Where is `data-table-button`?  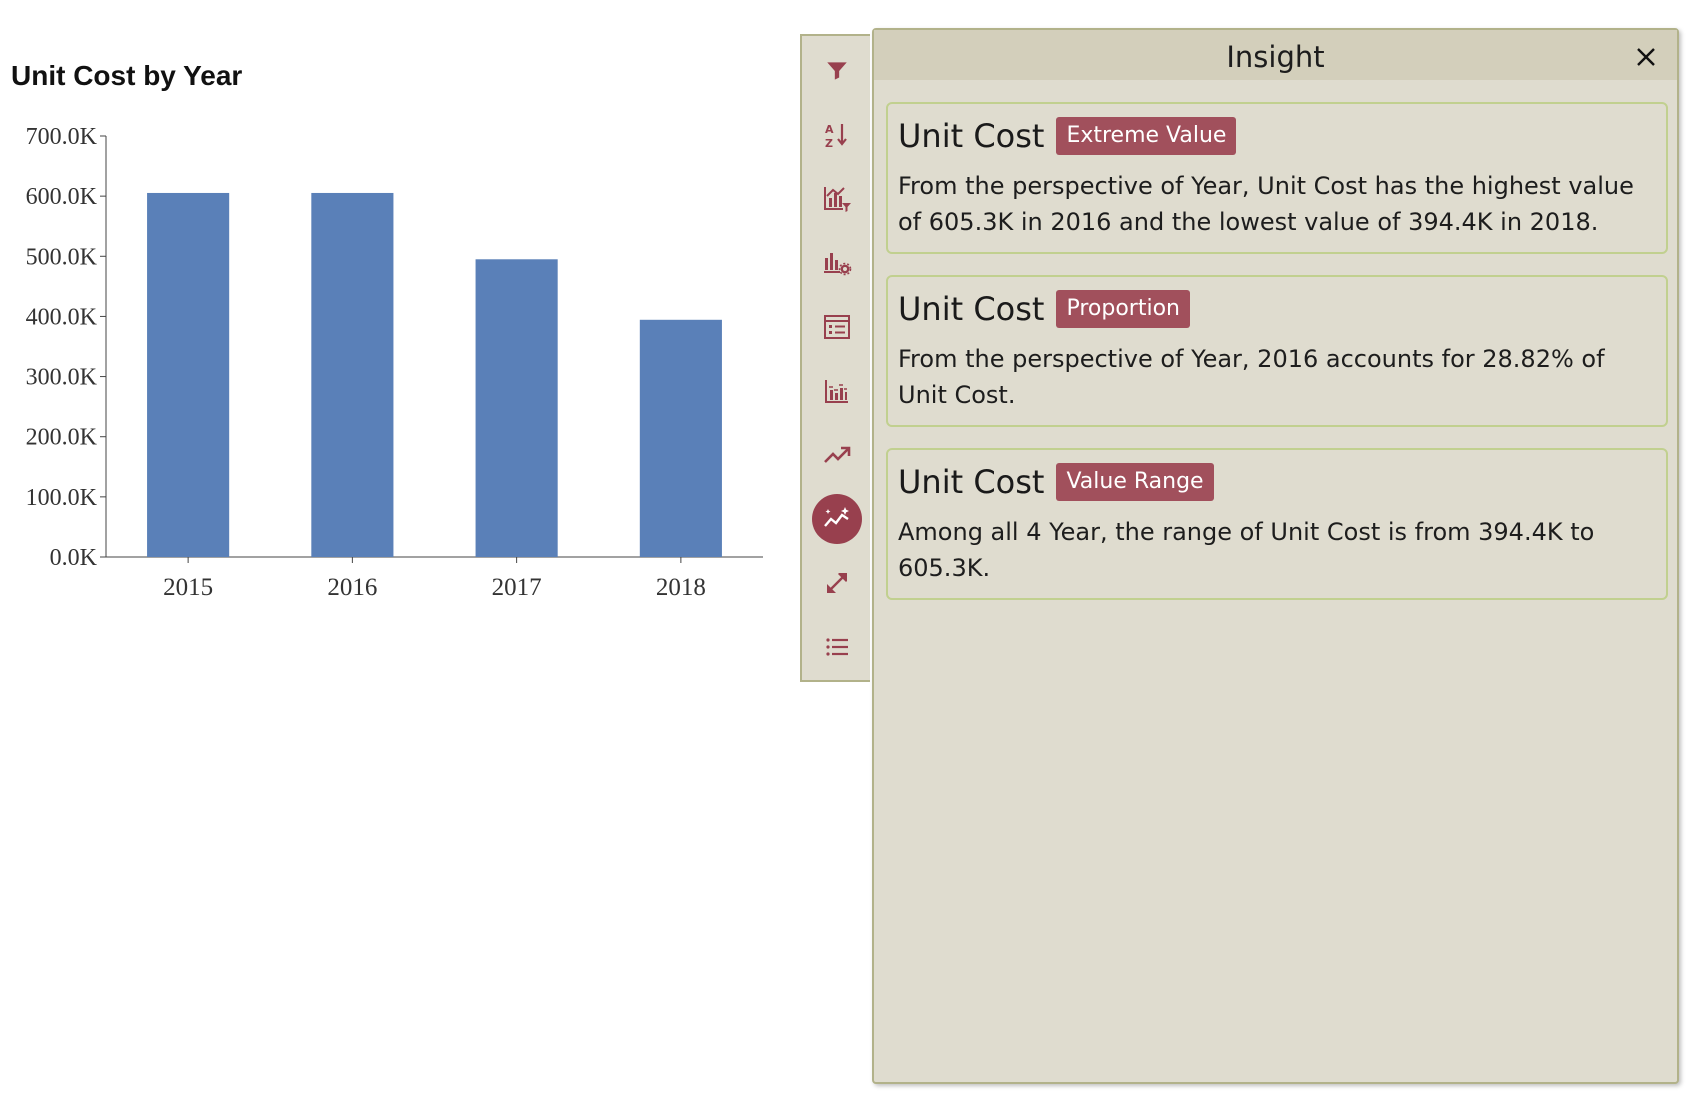
data-table-button is located at coordinates (837, 327).